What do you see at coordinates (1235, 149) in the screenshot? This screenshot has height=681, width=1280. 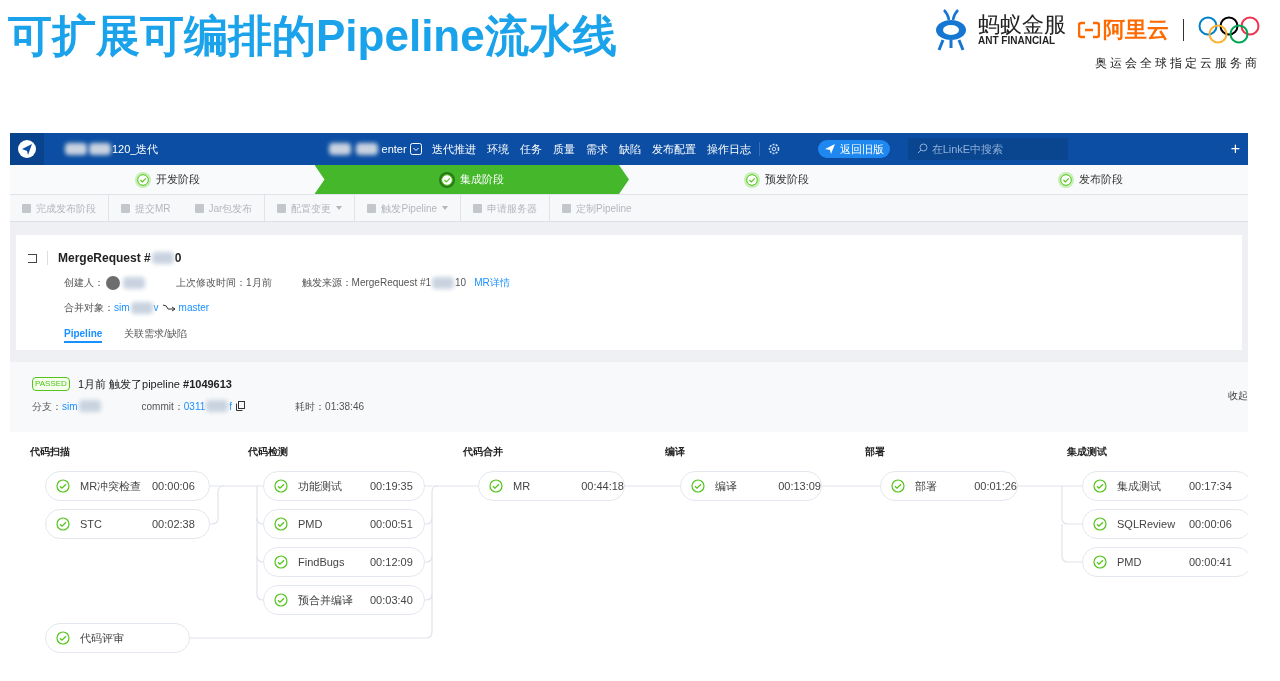 I see `add-button: +` at bounding box center [1235, 149].